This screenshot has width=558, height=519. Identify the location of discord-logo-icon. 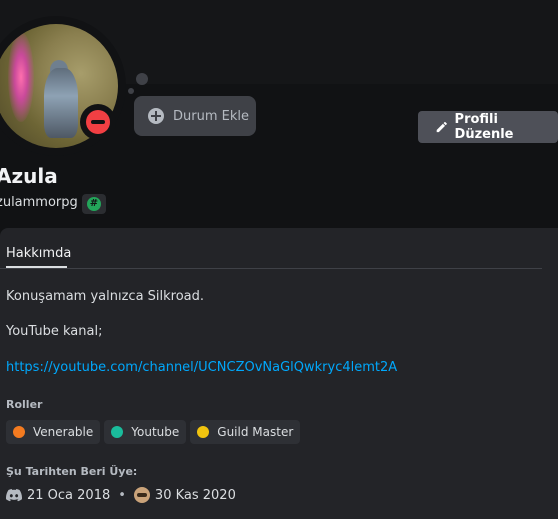
(14, 495).